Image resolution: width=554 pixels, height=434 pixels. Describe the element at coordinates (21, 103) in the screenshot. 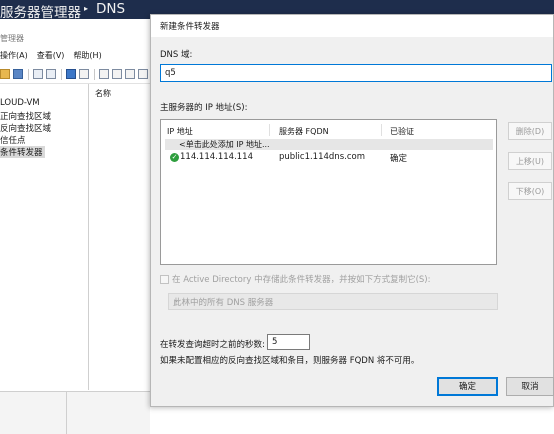

I see `tree-item-server: LOUD-VM` at that location.